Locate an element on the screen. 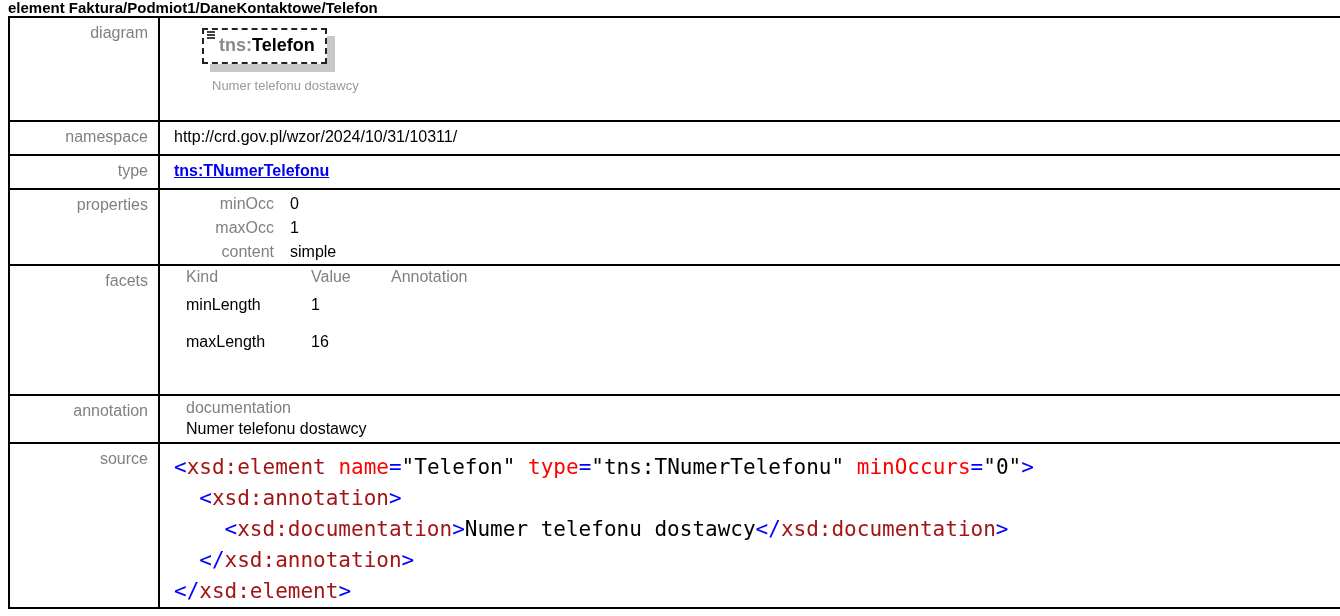 This screenshot has height=616, width=1340. row-label: namespace is located at coordinates (106, 136).